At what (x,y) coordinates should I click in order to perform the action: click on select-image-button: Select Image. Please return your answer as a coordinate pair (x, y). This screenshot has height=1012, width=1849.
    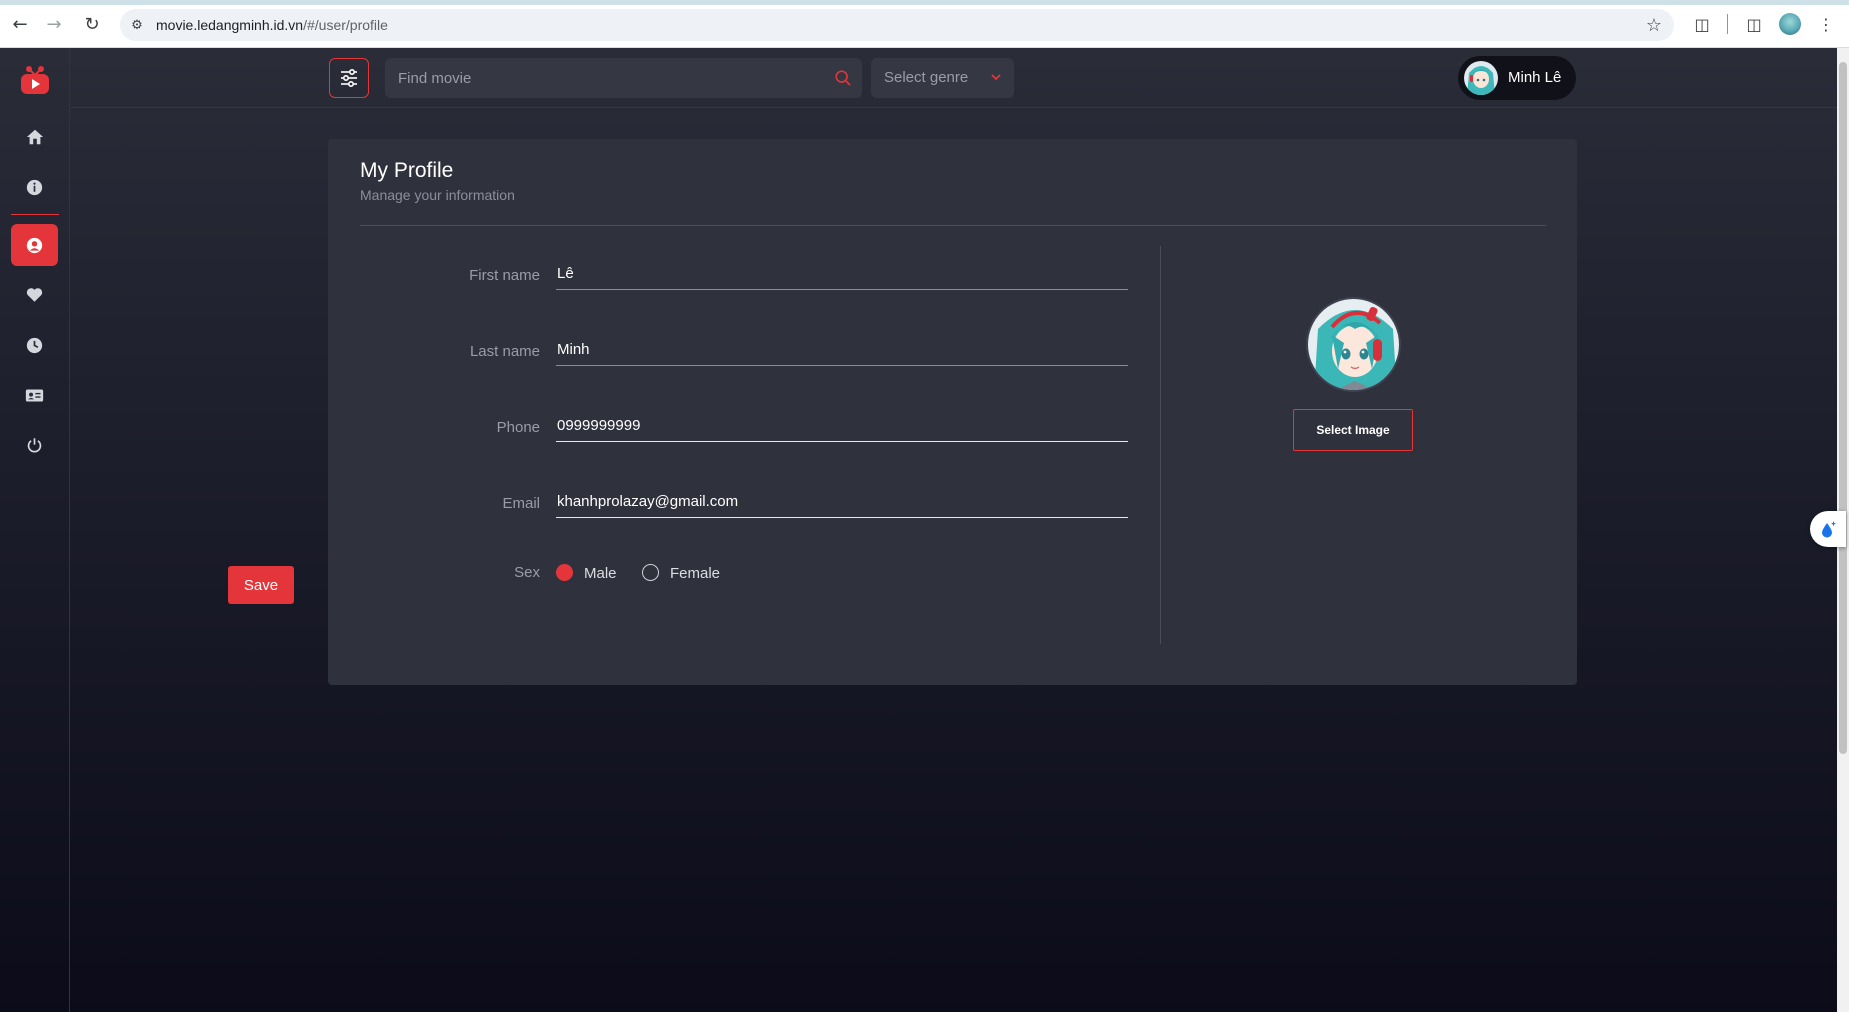
    Looking at the image, I should click on (1353, 430).